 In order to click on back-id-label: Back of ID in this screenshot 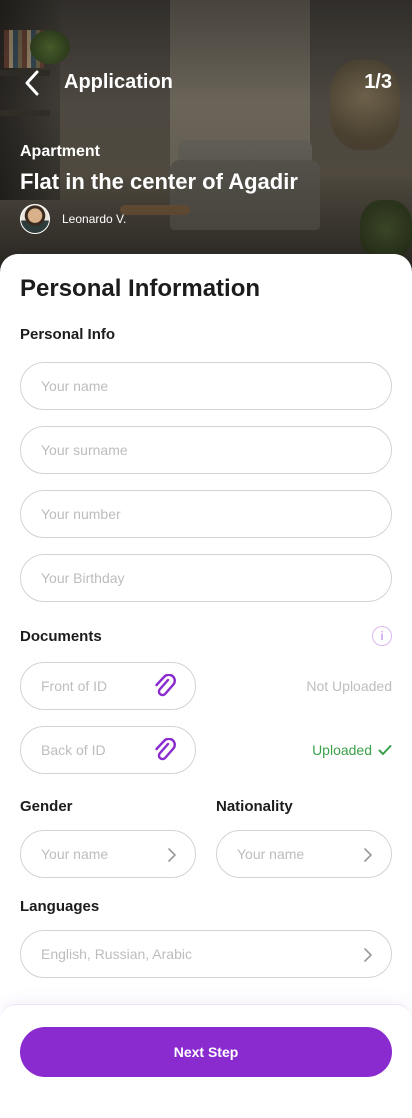, I will do `click(73, 750)`.